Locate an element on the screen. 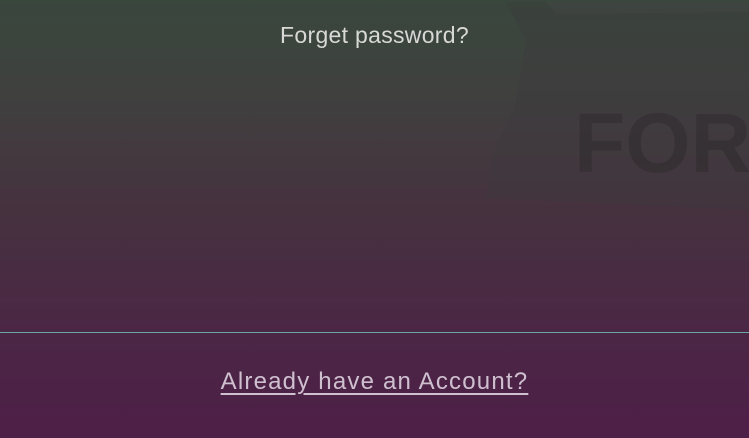  already-have-account-container: Already have an Account? is located at coordinates (374, 382).